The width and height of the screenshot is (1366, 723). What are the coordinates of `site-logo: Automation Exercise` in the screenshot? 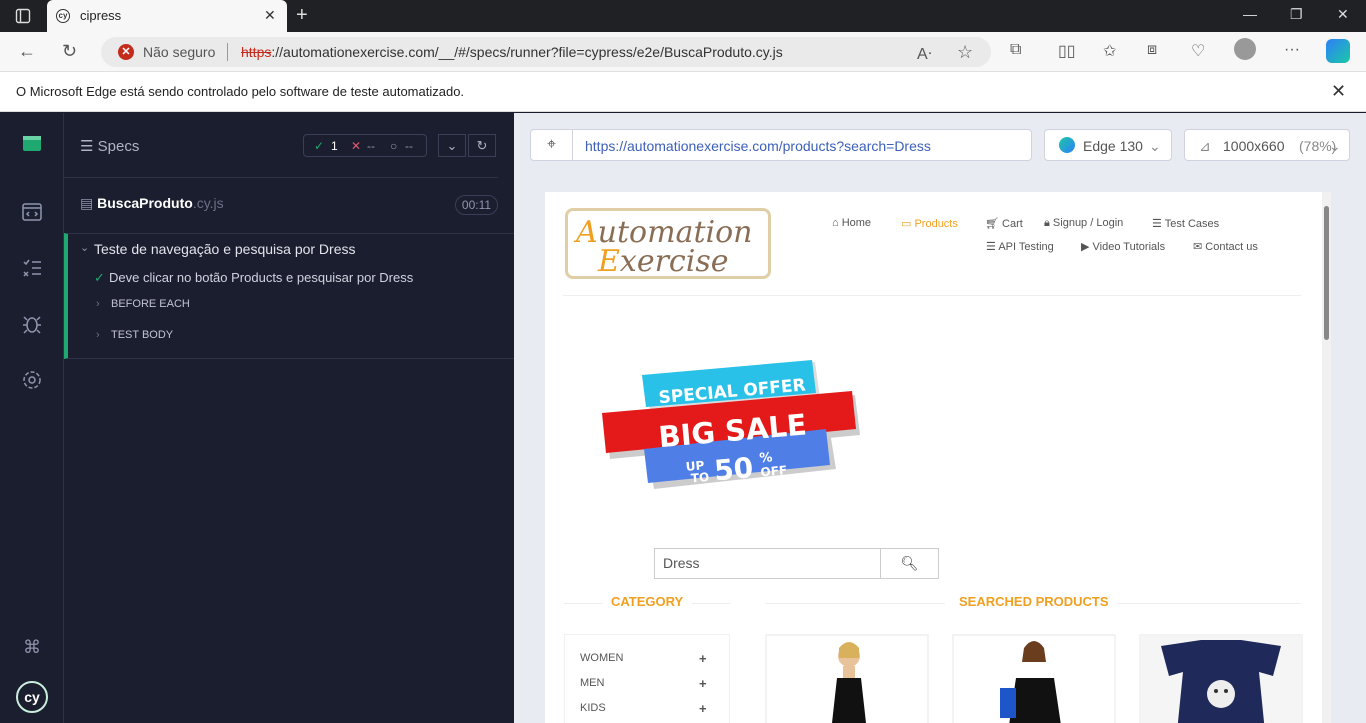 It's located at (668, 243).